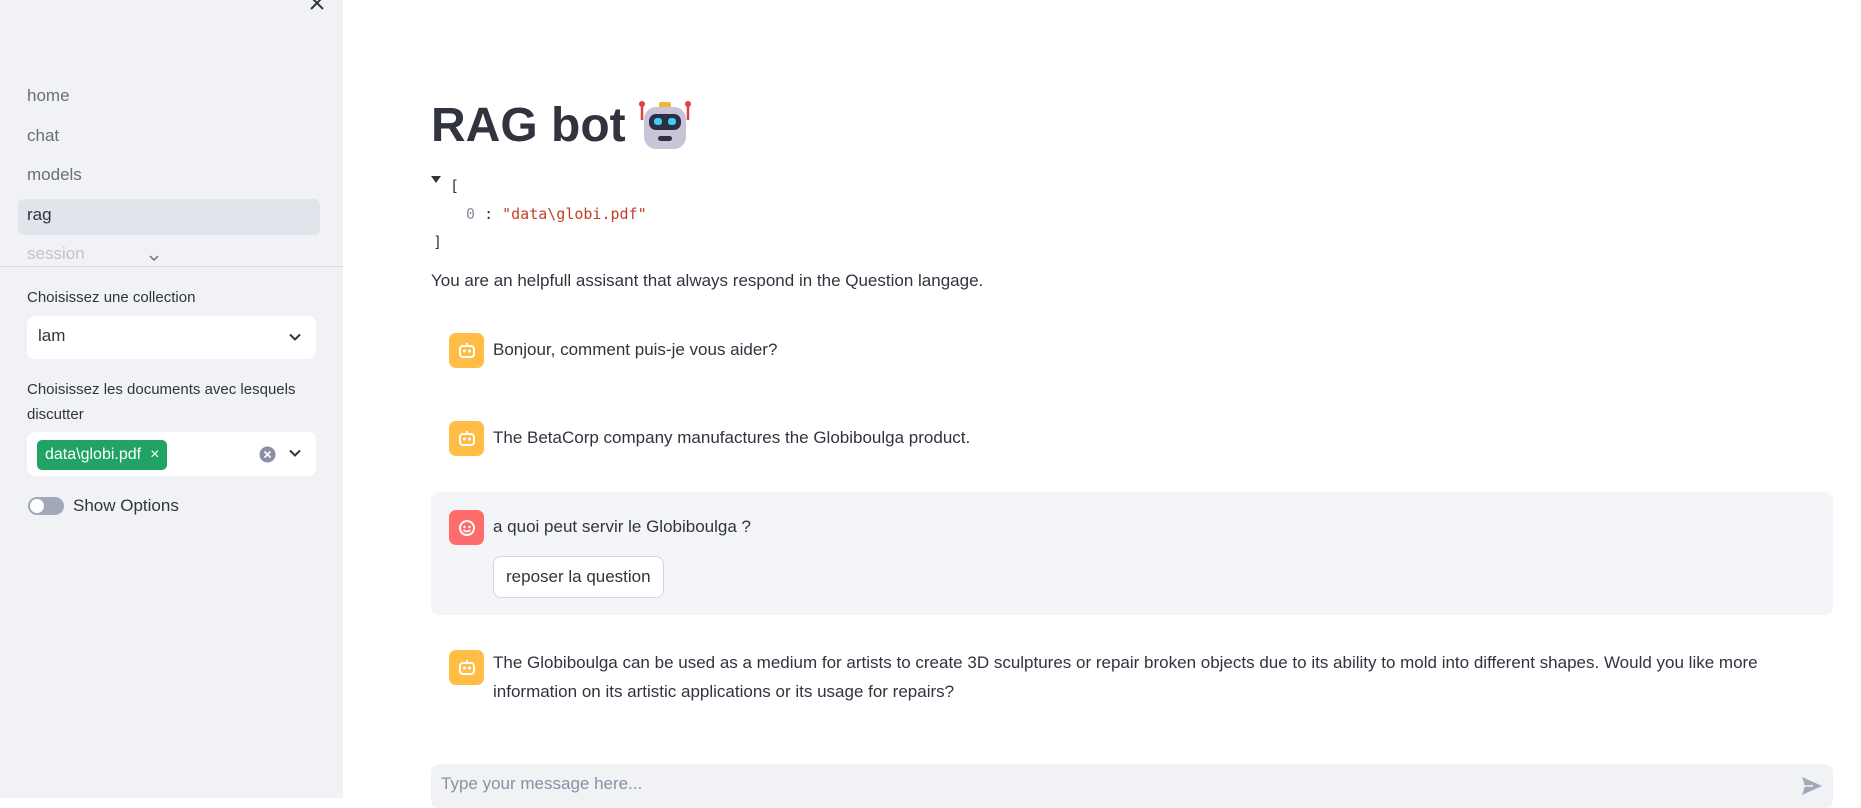 Image resolution: width=1861 pixels, height=808 pixels. What do you see at coordinates (154, 258) in the screenshot?
I see `nav-expand-chevron-icon` at bounding box center [154, 258].